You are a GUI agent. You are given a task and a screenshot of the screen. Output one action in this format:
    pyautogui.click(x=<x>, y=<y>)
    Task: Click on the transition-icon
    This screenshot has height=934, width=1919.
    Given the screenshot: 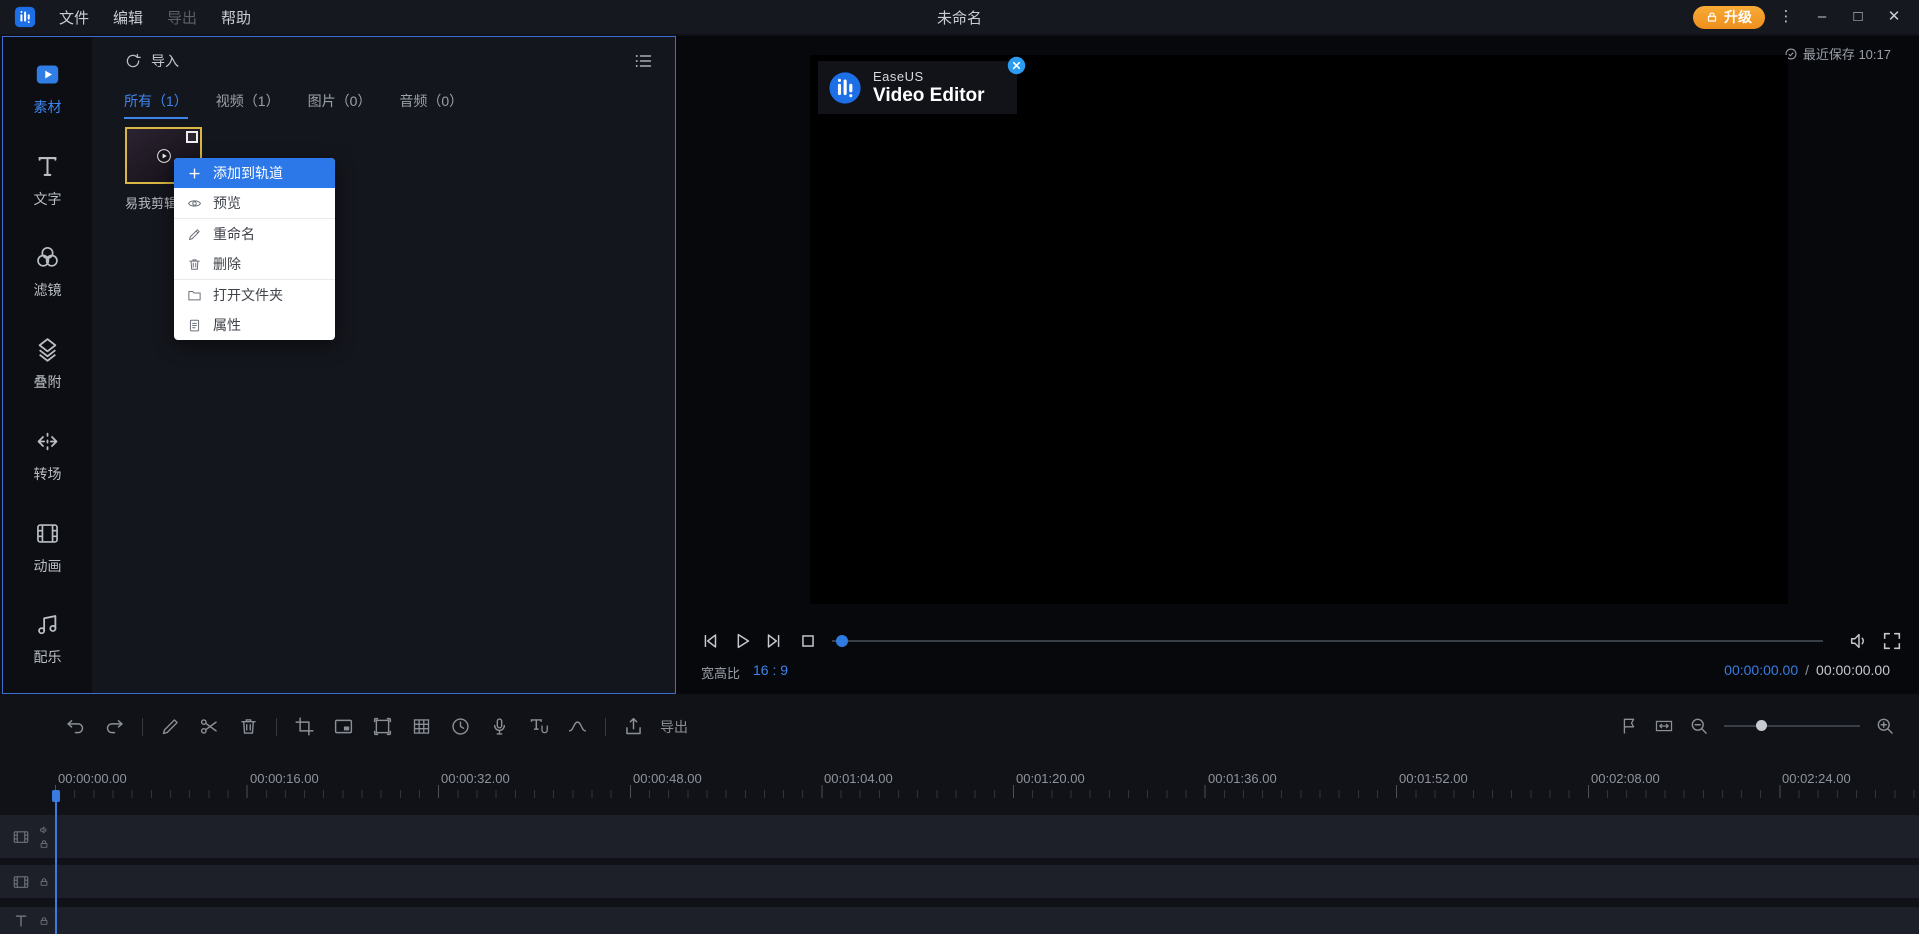 What is the action you would take?
    pyautogui.click(x=47, y=441)
    